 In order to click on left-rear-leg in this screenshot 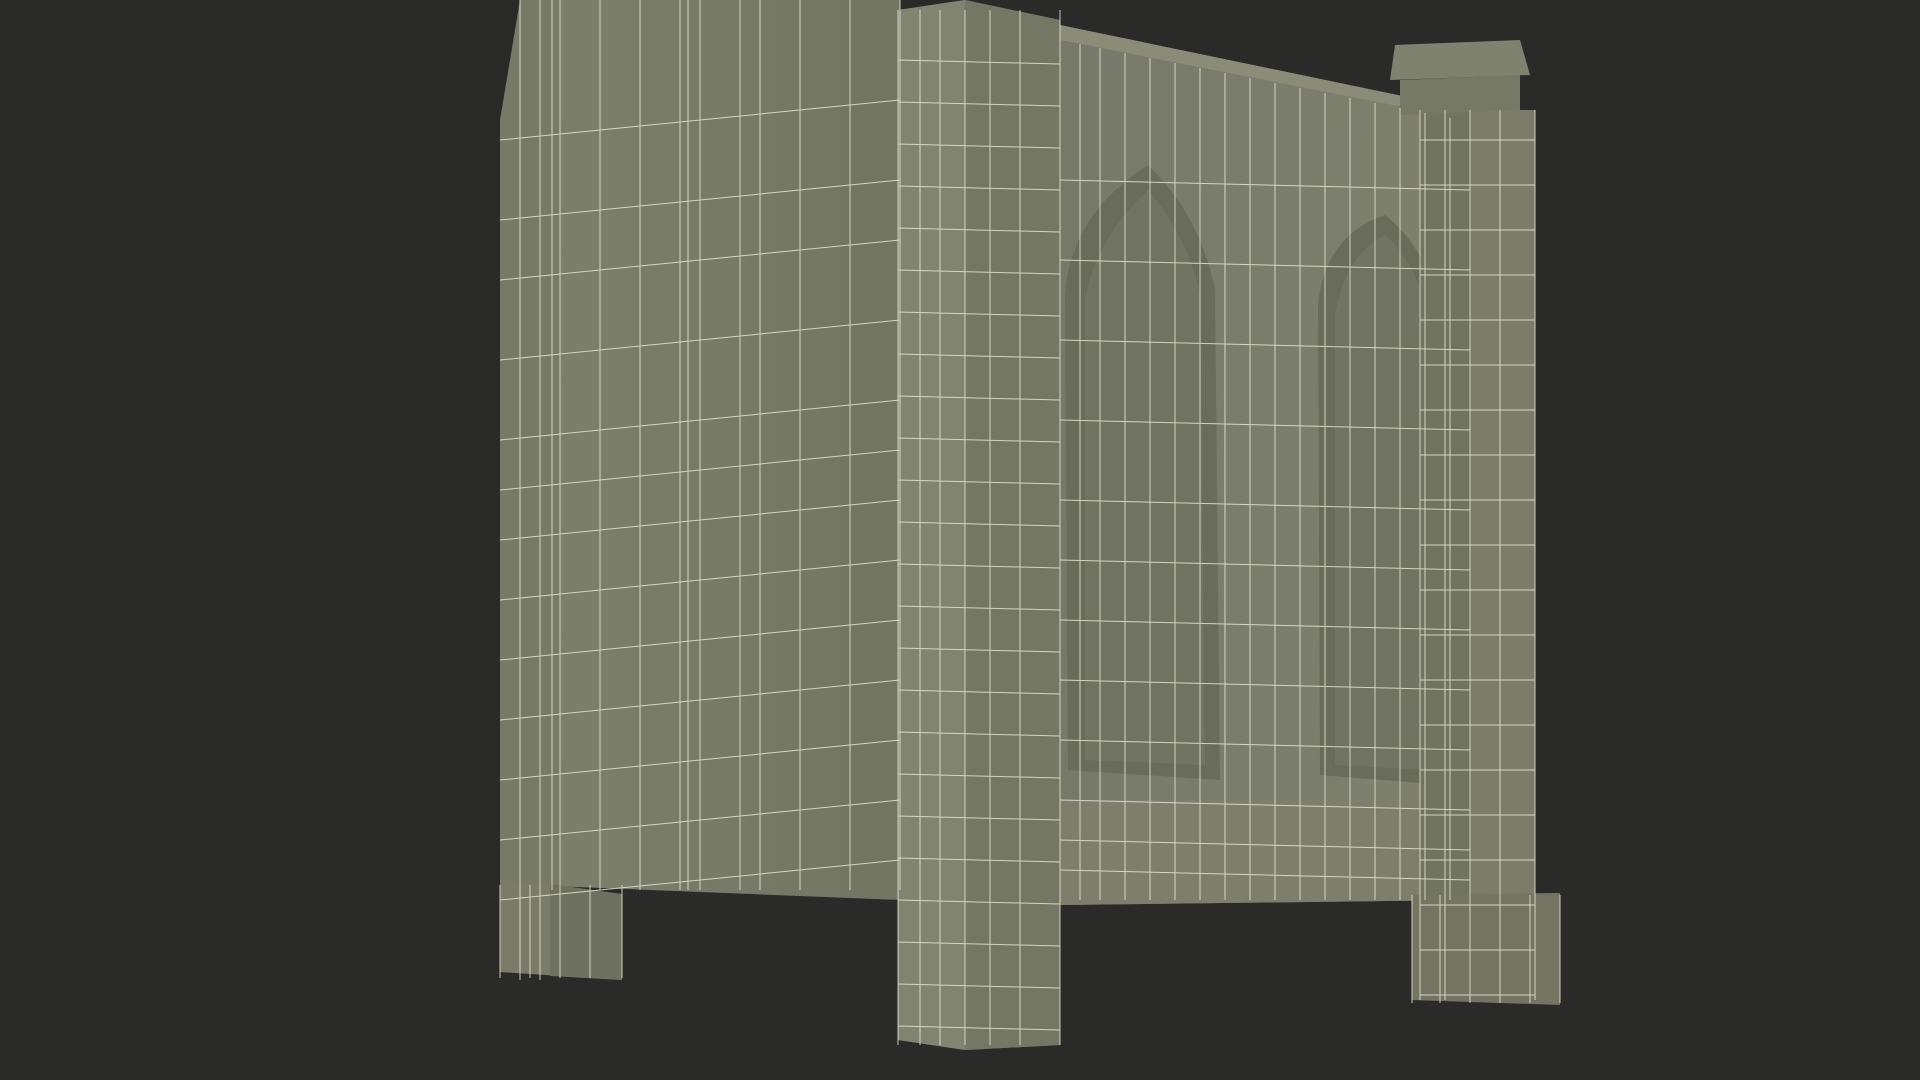, I will do `click(561, 930)`.